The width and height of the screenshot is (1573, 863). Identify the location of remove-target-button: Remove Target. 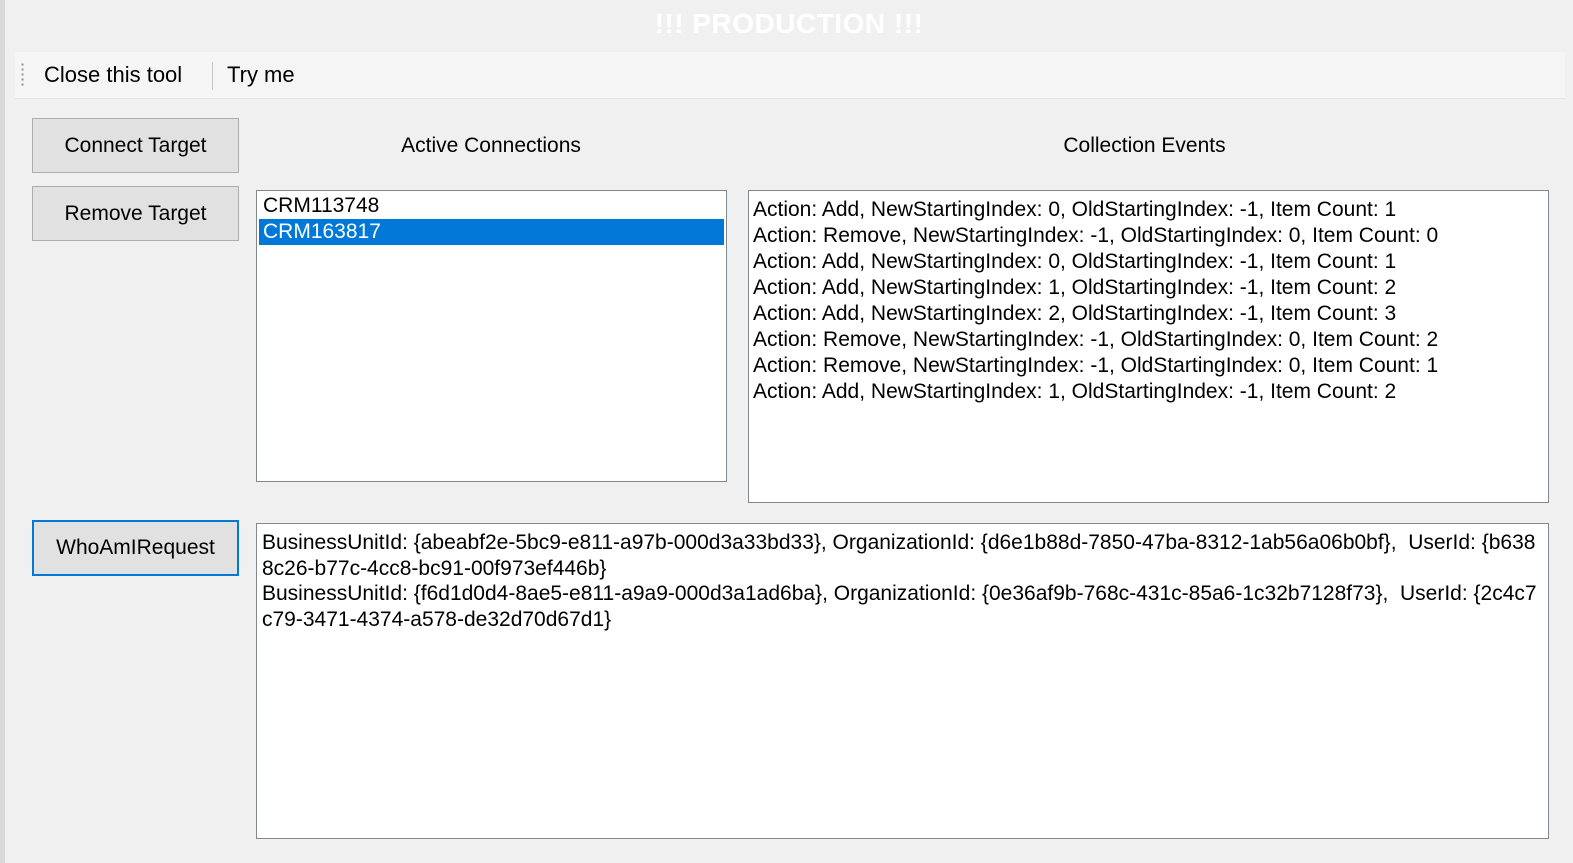
(135, 213).